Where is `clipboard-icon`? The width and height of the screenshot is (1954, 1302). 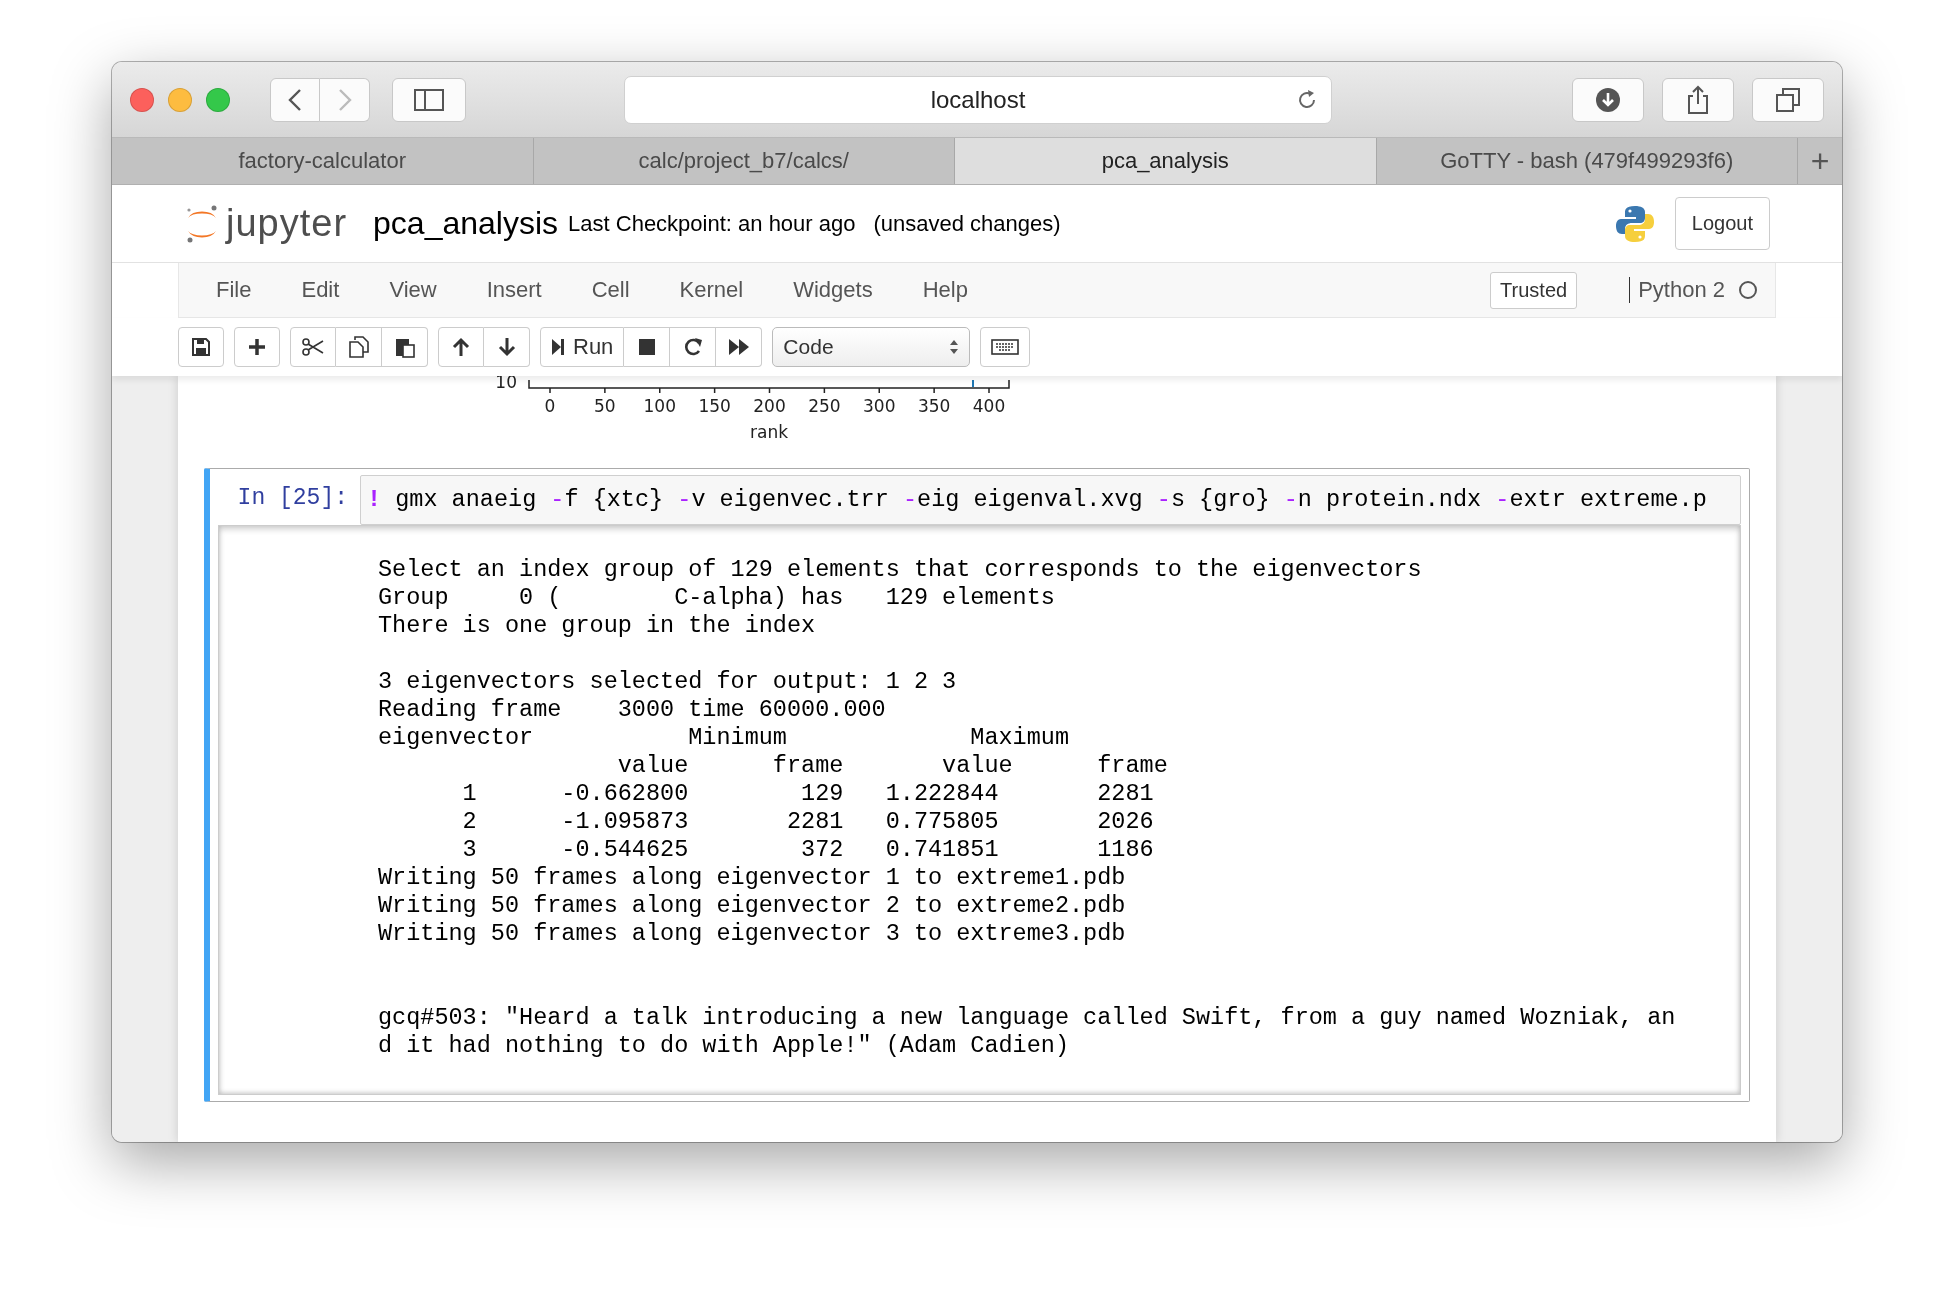 clipboard-icon is located at coordinates (404, 347).